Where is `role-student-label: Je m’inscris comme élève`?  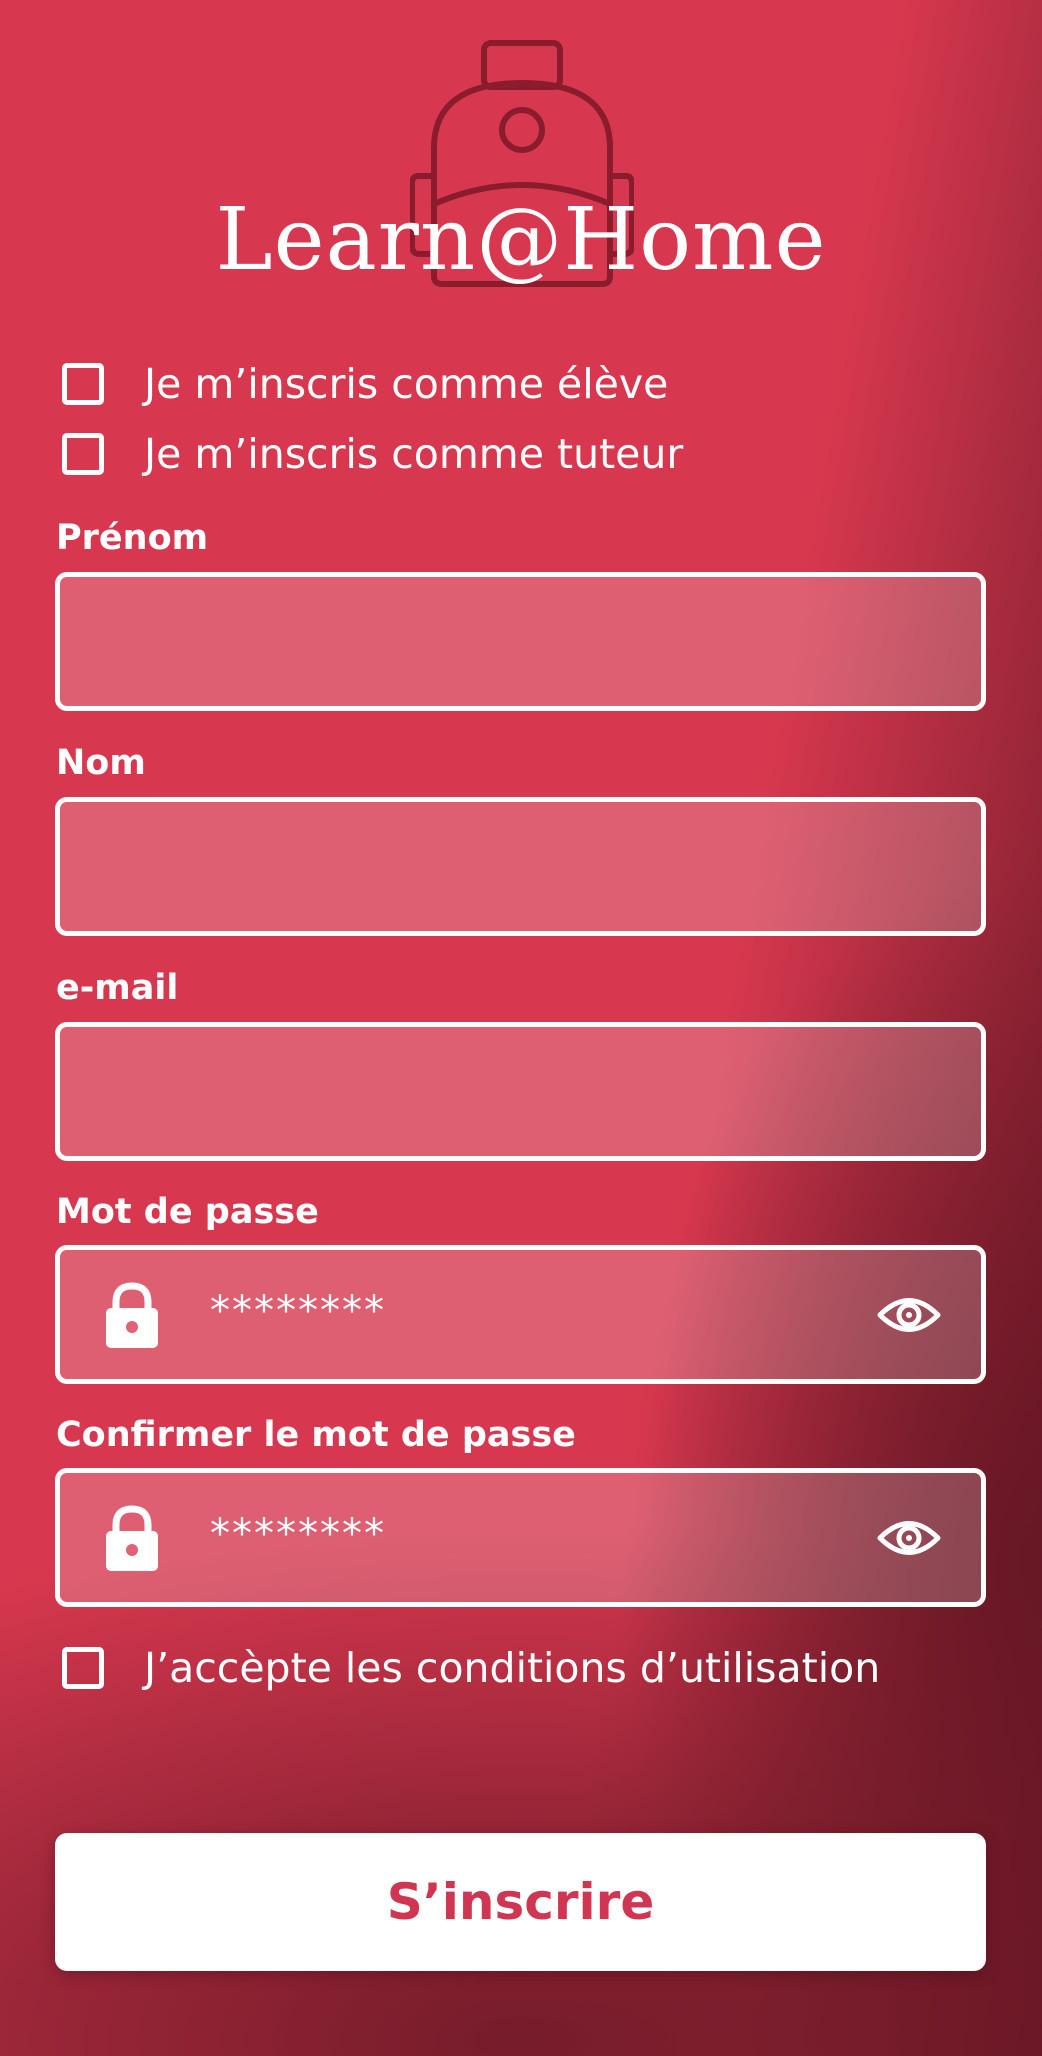 role-student-label: Je m’inscris comme élève is located at coordinates (406, 384).